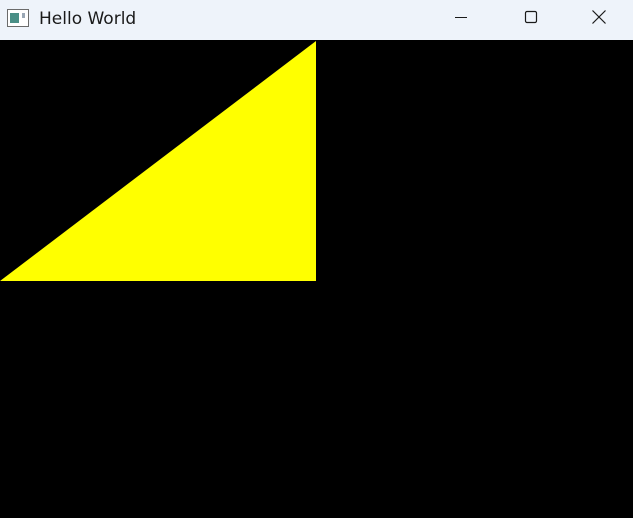 The image size is (633, 518). I want to click on minimize-button, so click(461, 19).